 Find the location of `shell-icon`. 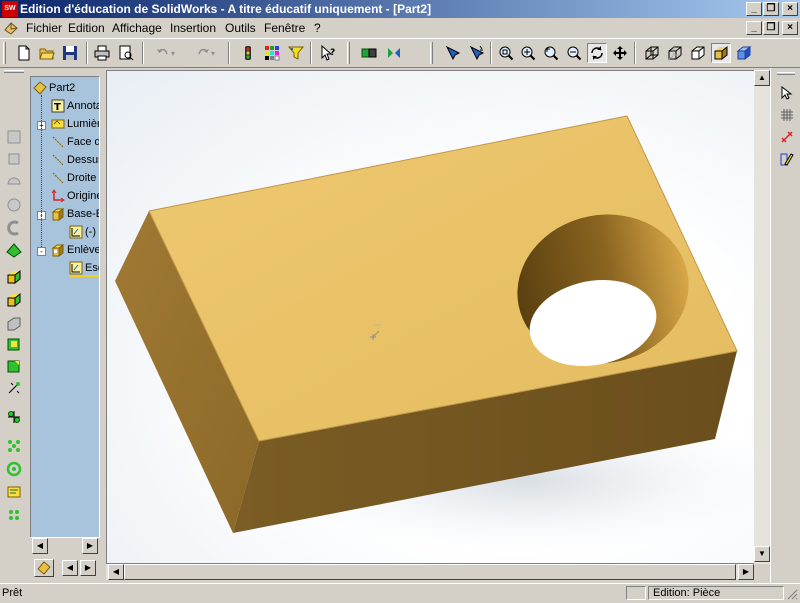

shell-icon is located at coordinates (14, 366).